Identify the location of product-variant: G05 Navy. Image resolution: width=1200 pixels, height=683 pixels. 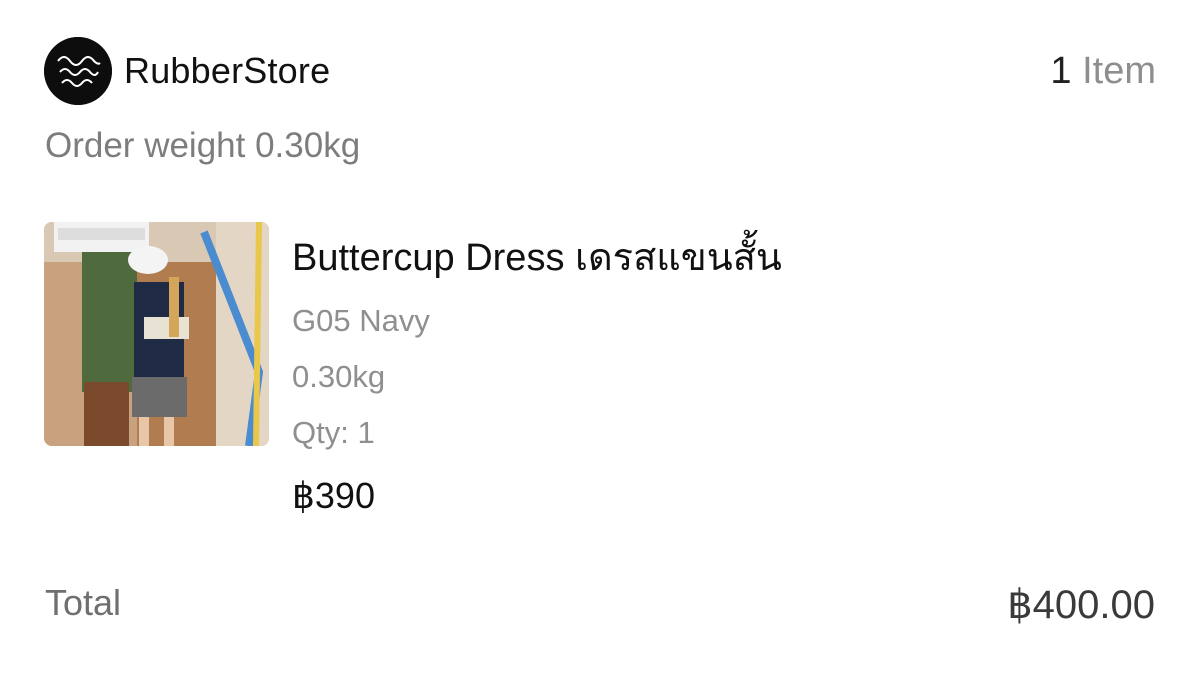
(361, 320).